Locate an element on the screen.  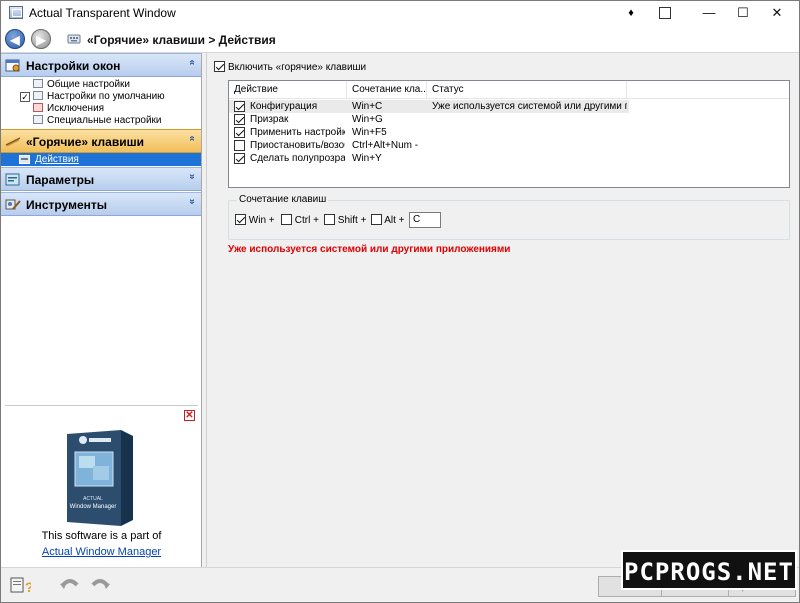
key-input: C is located at coordinates (425, 220).